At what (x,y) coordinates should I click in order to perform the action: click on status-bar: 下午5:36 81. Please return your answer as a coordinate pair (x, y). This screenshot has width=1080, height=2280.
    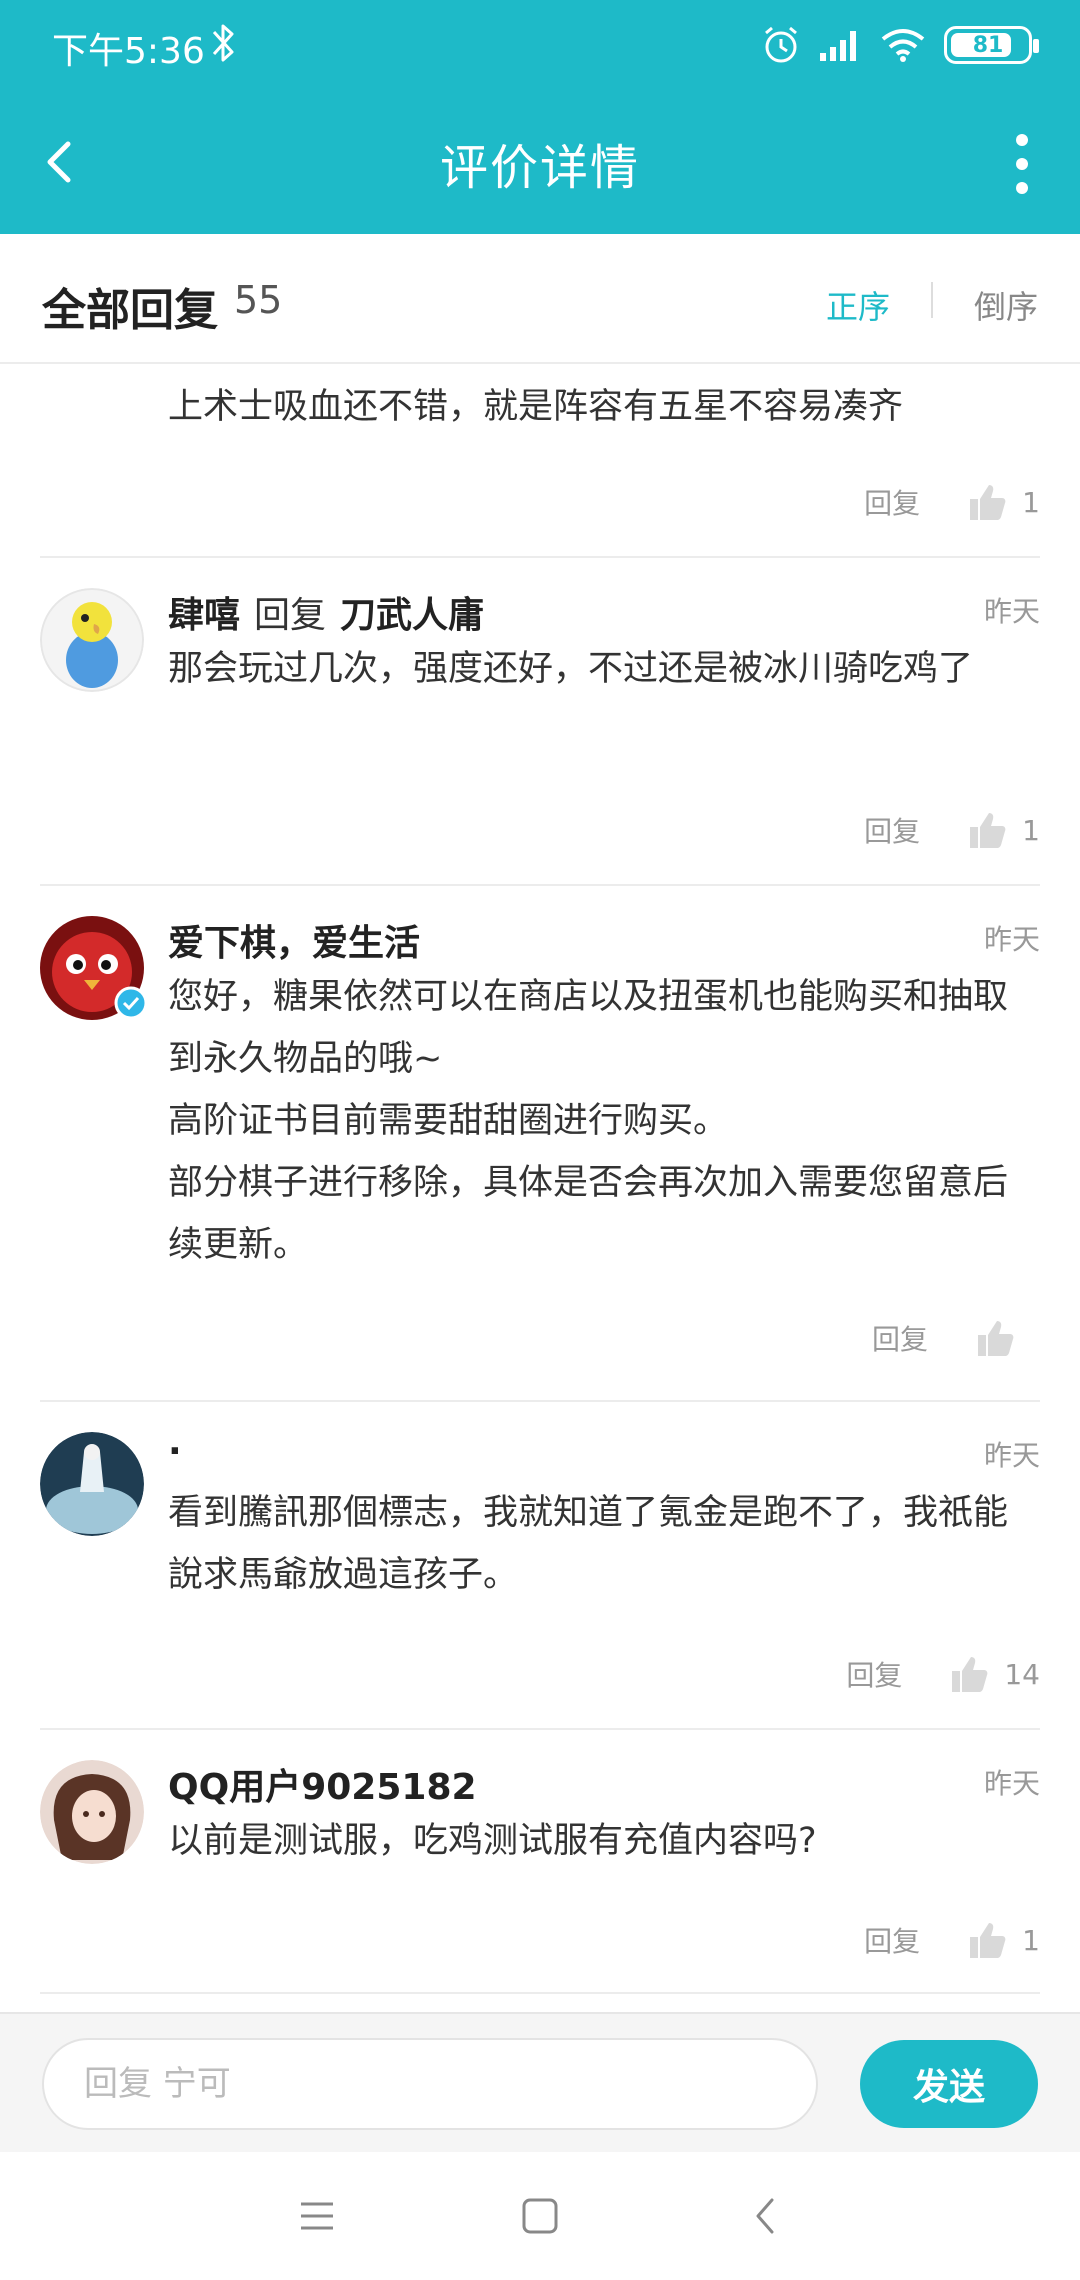
    Looking at the image, I should click on (540, 45).